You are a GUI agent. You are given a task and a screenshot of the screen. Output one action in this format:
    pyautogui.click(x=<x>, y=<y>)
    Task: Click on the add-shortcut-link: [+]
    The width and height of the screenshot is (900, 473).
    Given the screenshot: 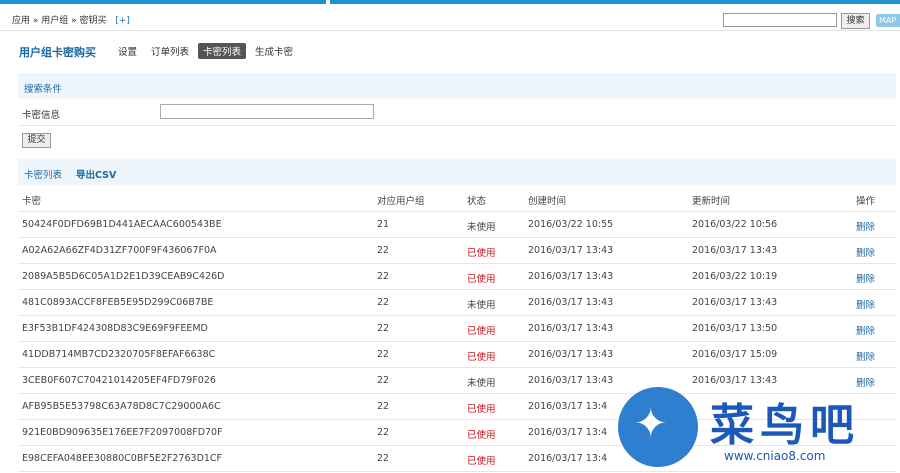 What is the action you would take?
    pyautogui.click(x=122, y=21)
    